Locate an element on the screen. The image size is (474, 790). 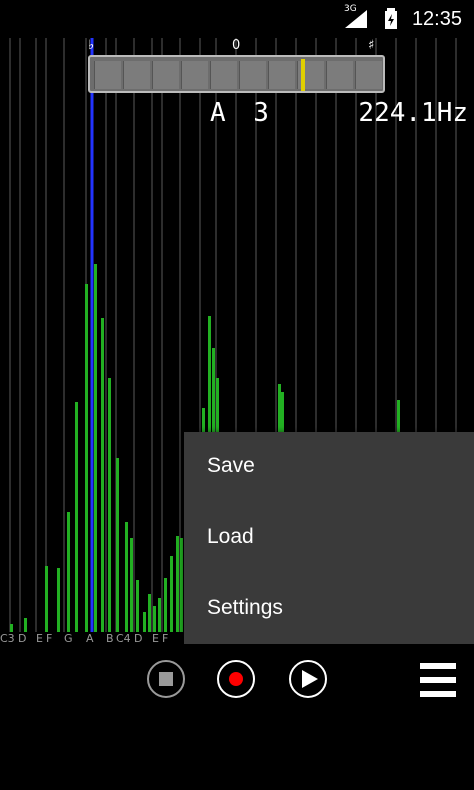
flat-mark: ♭ is located at coordinates (91, 45).